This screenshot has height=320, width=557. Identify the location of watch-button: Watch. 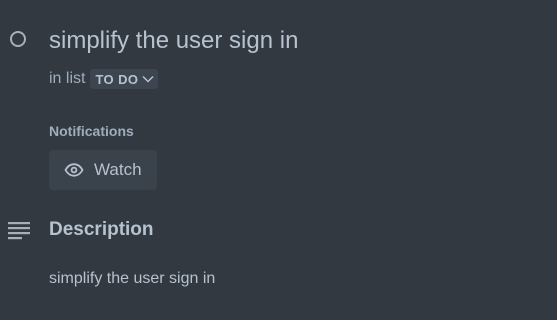
(103, 170).